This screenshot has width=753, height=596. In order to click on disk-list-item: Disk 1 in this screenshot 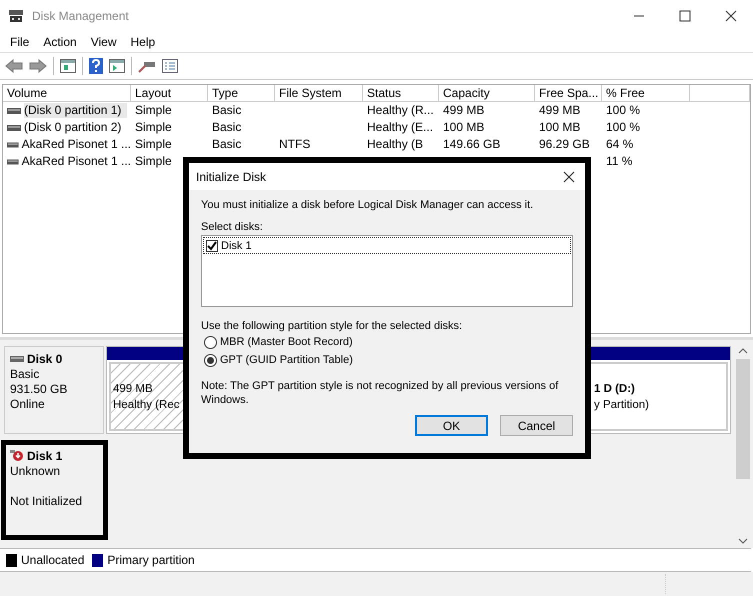, I will do `click(387, 245)`.